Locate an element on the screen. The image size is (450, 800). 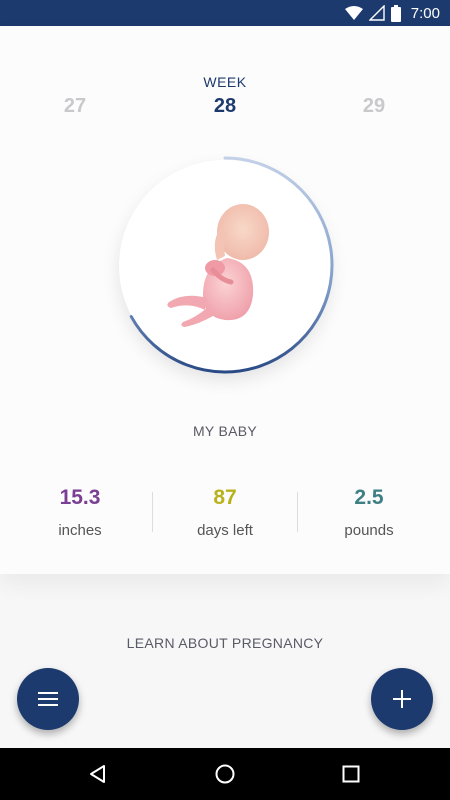
add-button is located at coordinates (402, 699).